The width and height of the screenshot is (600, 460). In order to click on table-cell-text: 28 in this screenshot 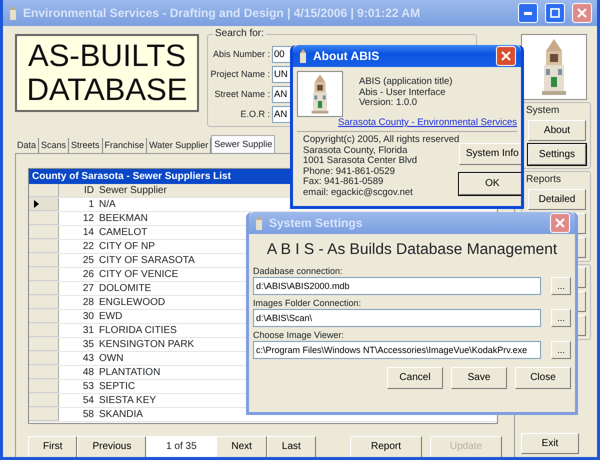, I will do `click(88, 302)`.